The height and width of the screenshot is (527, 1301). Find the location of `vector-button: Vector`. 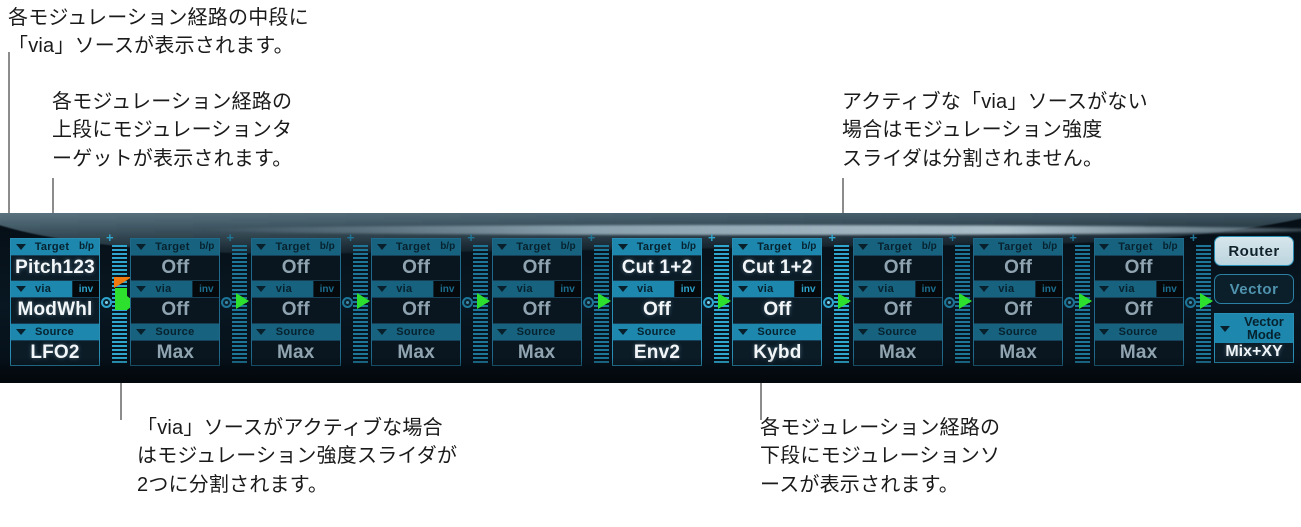

vector-button: Vector is located at coordinates (1254, 289).